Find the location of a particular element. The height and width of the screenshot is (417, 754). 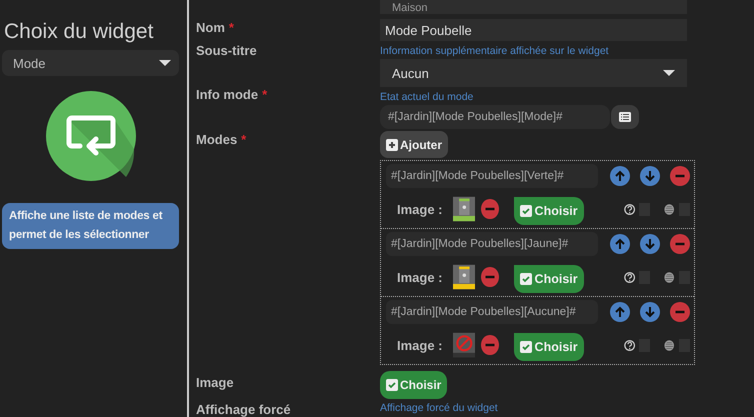

field-label: Modes * is located at coordinates (222, 140).